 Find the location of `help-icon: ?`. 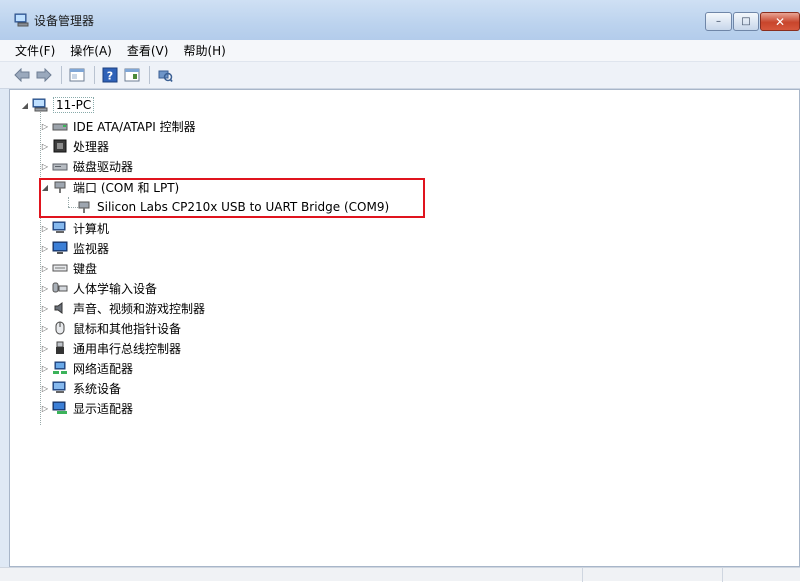

help-icon: ? is located at coordinates (110, 75).